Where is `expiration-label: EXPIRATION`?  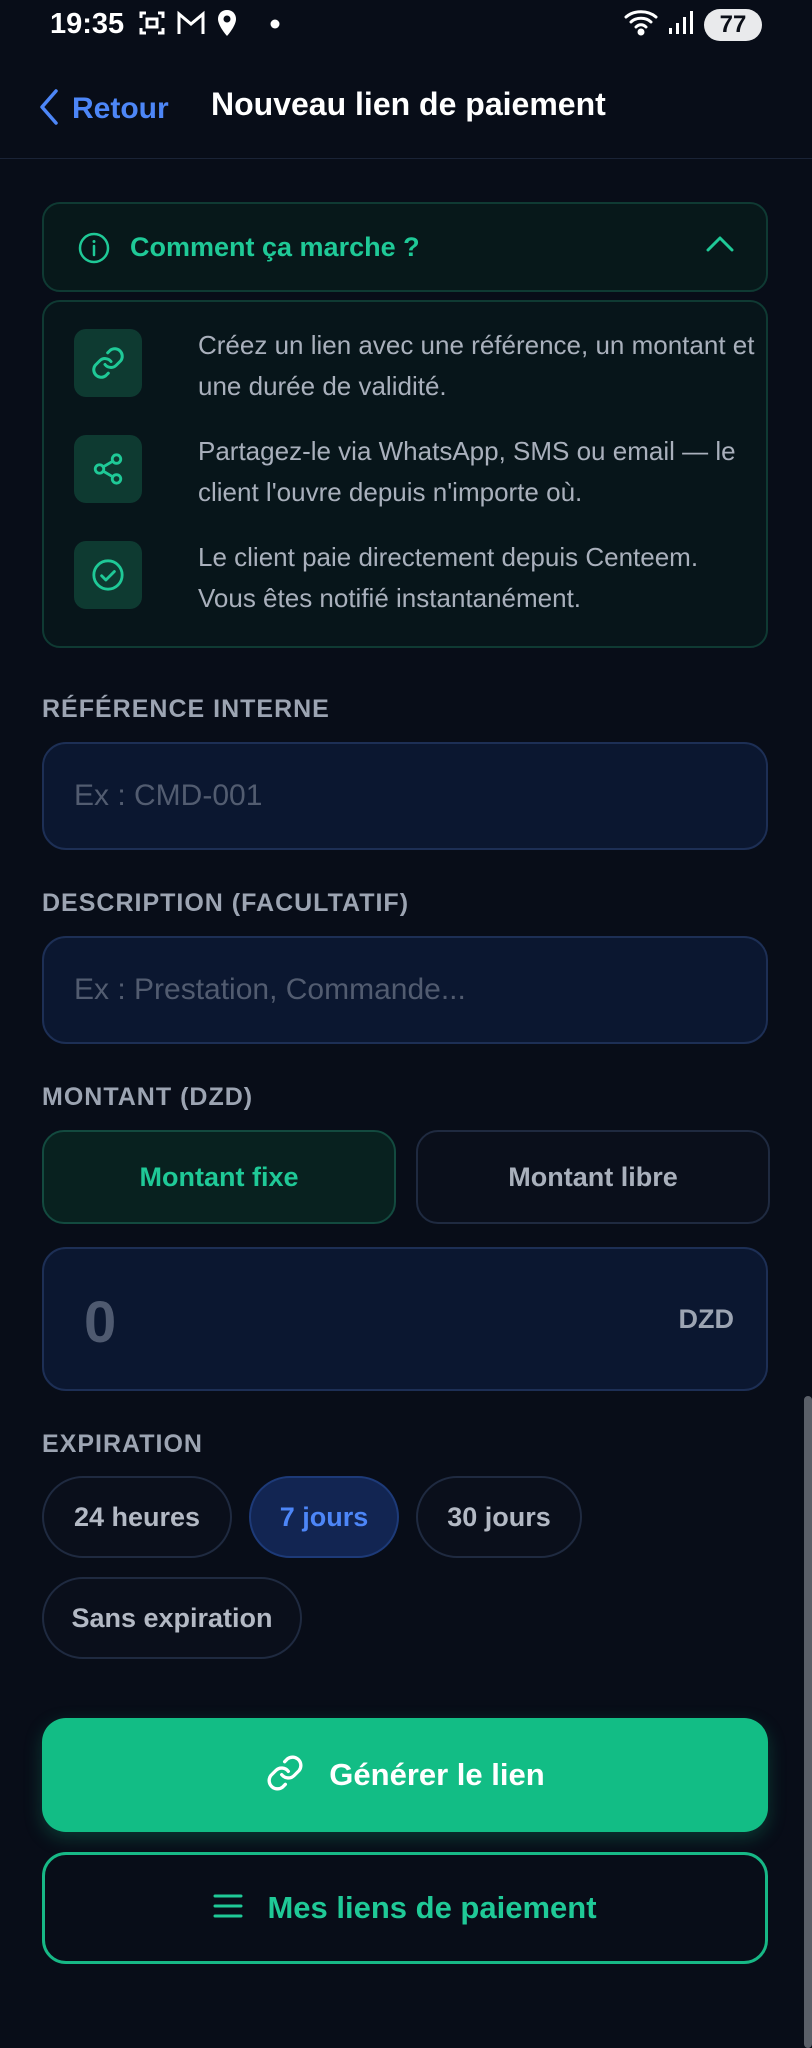
expiration-label: EXPIRATION is located at coordinates (122, 1444).